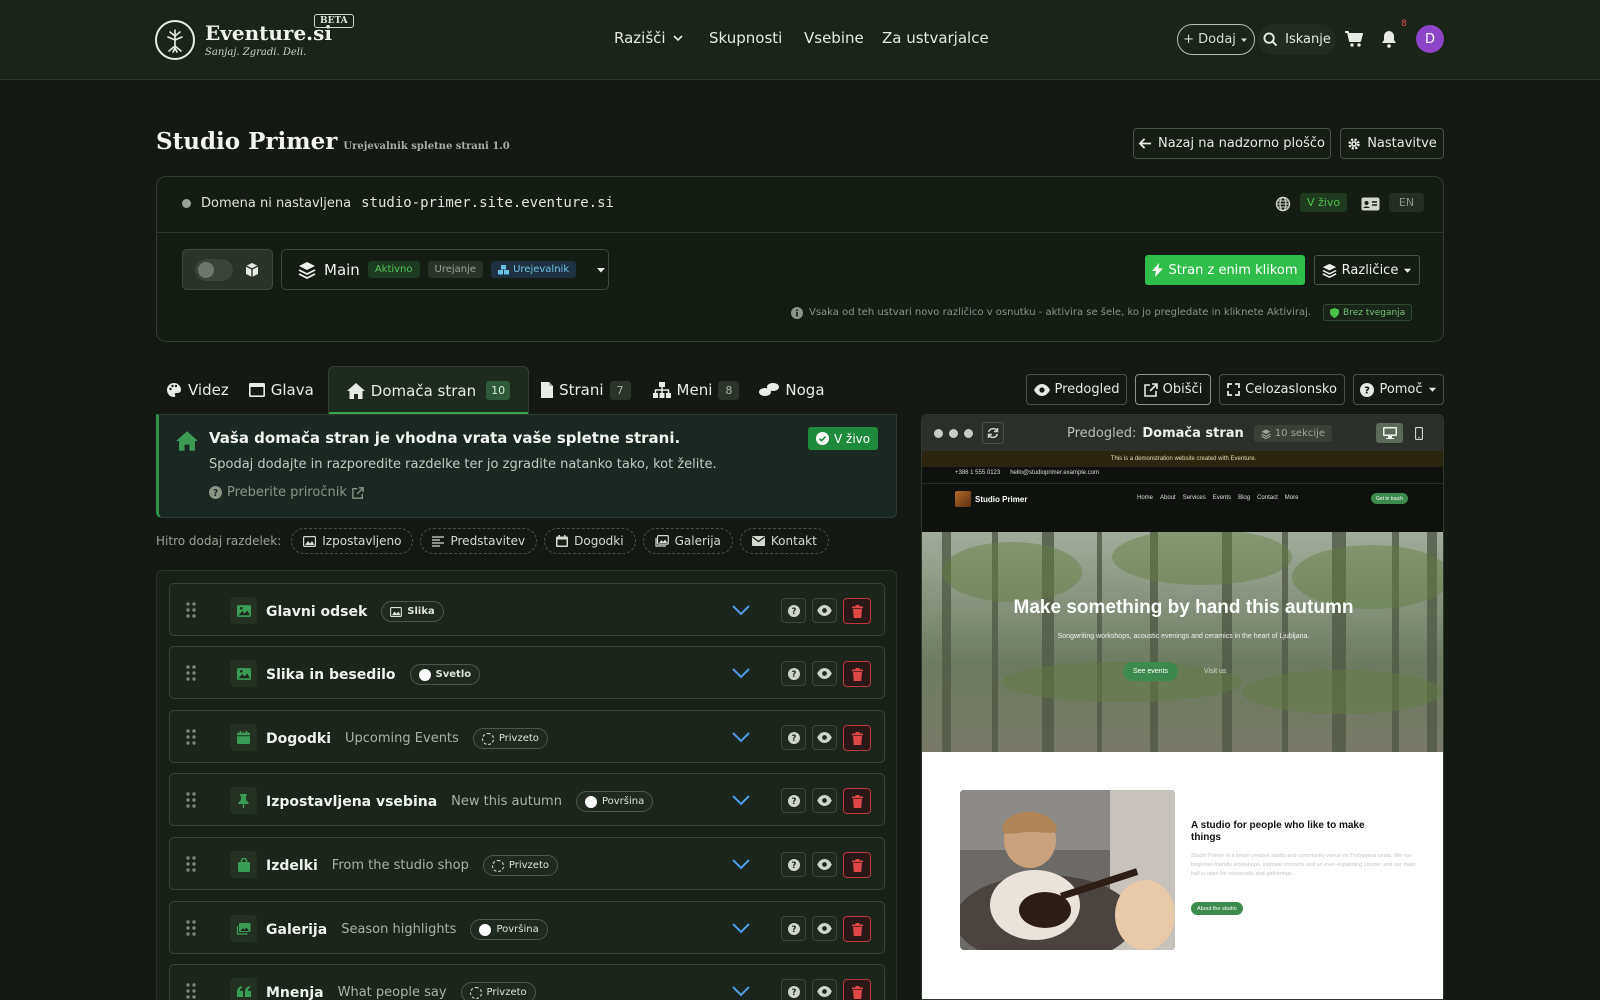  Describe the element at coordinates (590, 541) in the screenshot. I see `quick-add-events: Dogodki` at that location.